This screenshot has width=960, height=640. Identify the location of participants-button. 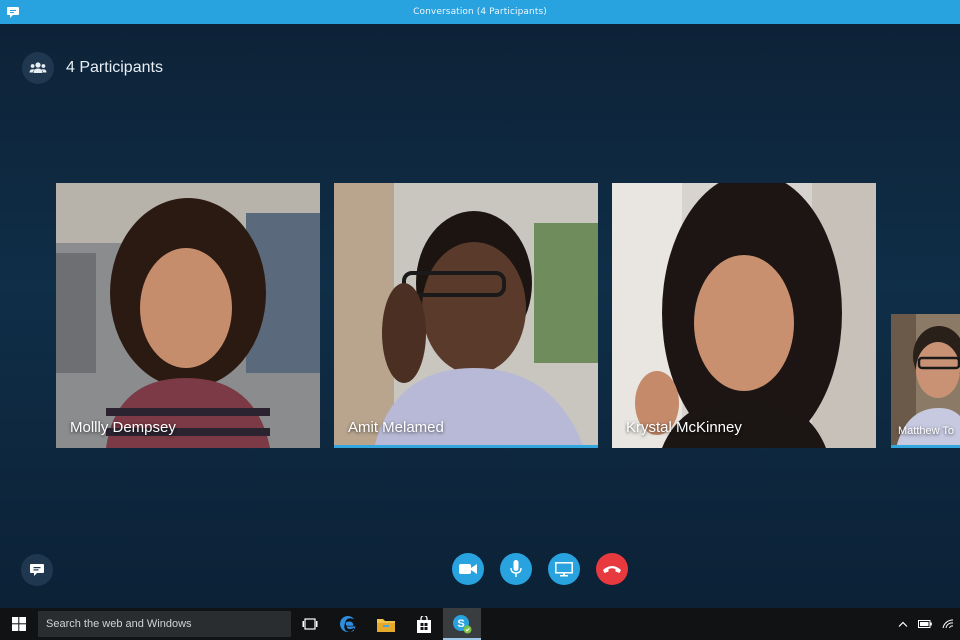
(38, 68).